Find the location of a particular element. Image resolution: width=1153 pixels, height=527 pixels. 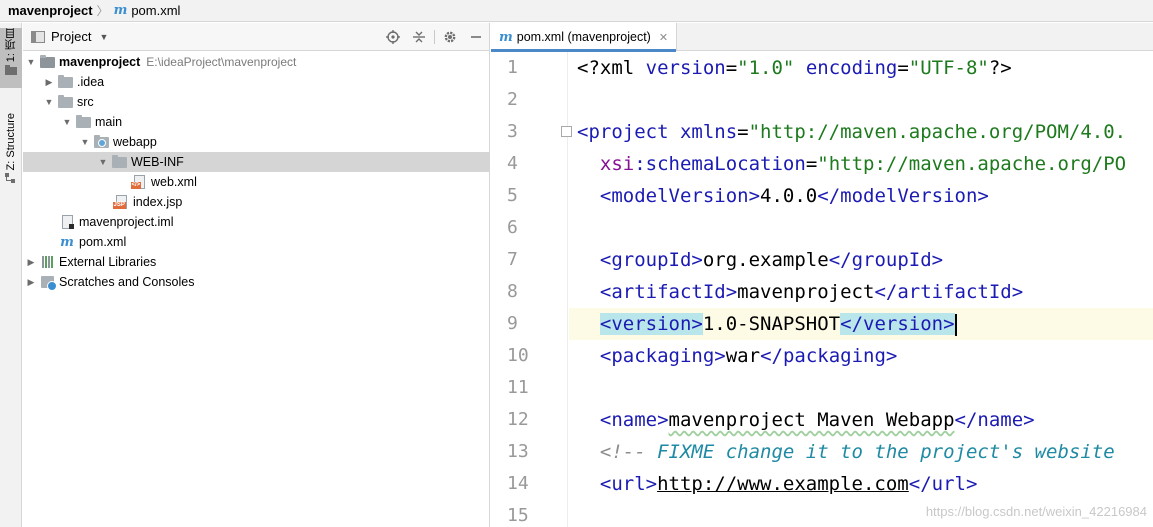

line-number: 8 is located at coordinates (512, 291).